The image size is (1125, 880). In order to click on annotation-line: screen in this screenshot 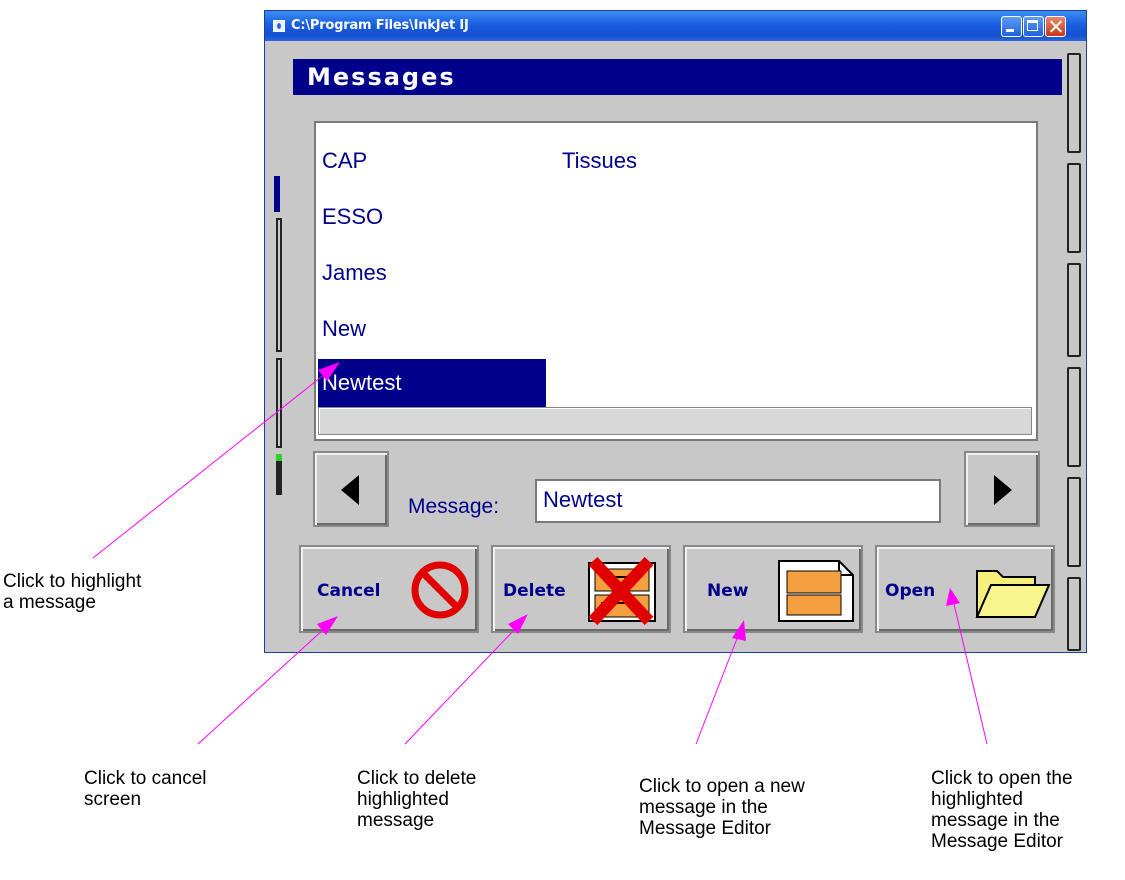, I will do `click(113, 799)`.